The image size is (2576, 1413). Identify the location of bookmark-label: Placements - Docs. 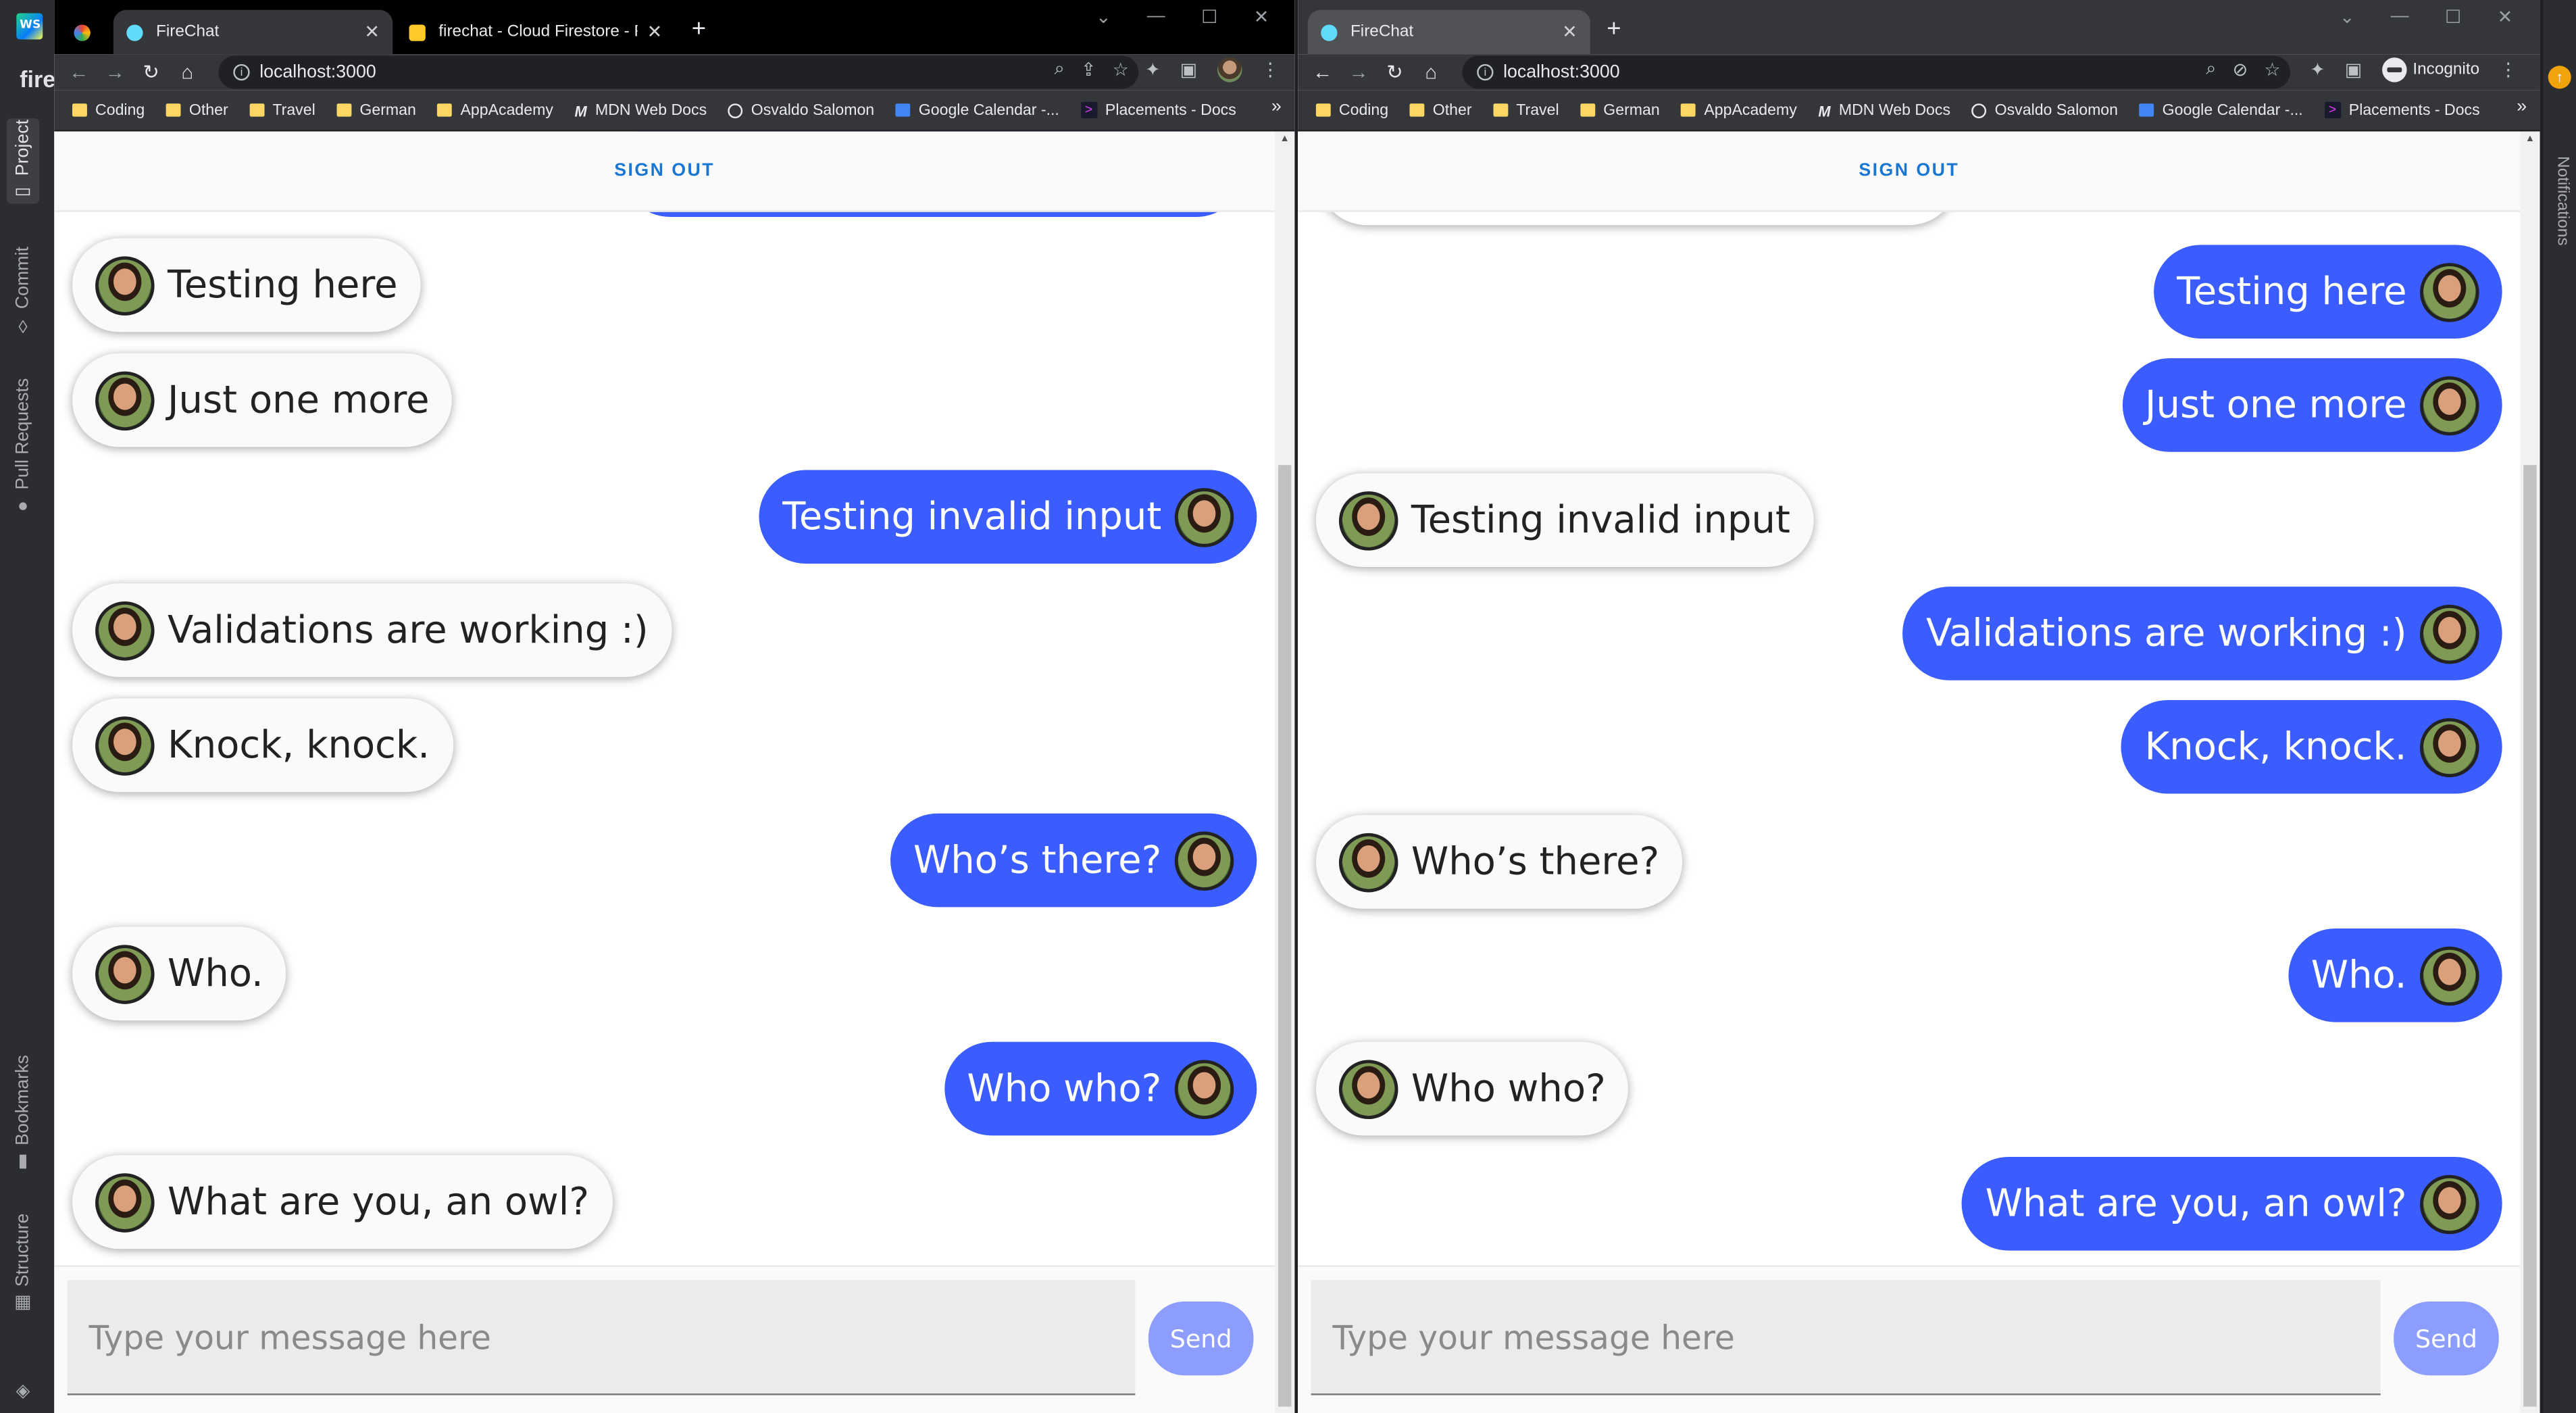
(1170, 110).